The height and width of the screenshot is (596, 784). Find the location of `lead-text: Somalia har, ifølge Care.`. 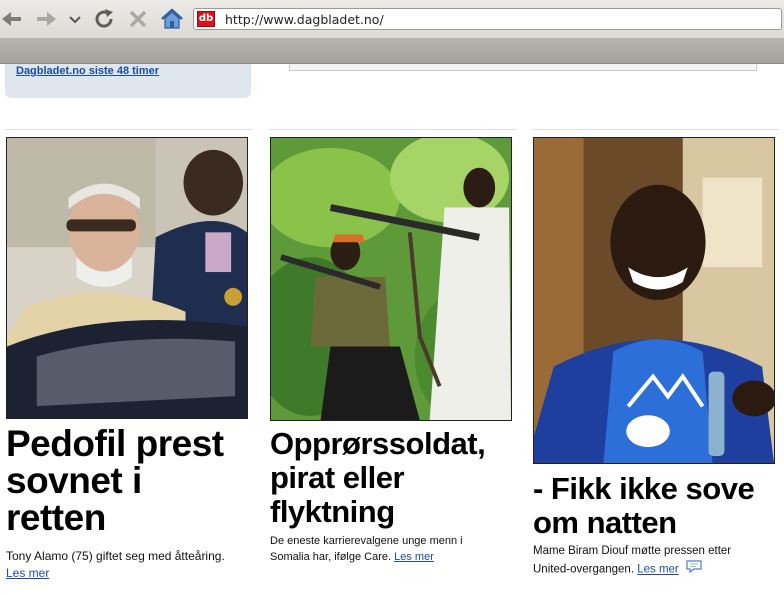

lead-text: Somalia har, ifølge Care. is located at coordinates (331, 557).